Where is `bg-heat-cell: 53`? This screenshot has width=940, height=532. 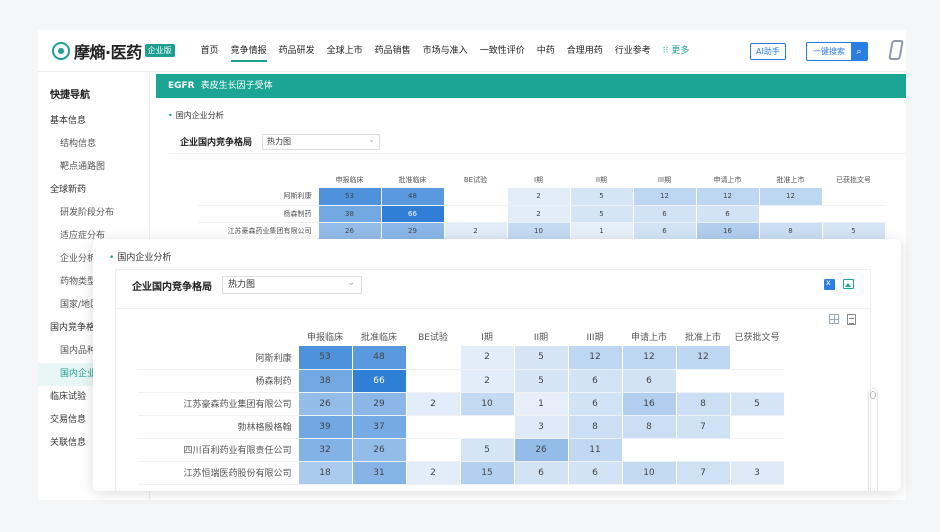
bg-heat-cell: 53 is located at coordinates (350, 197).